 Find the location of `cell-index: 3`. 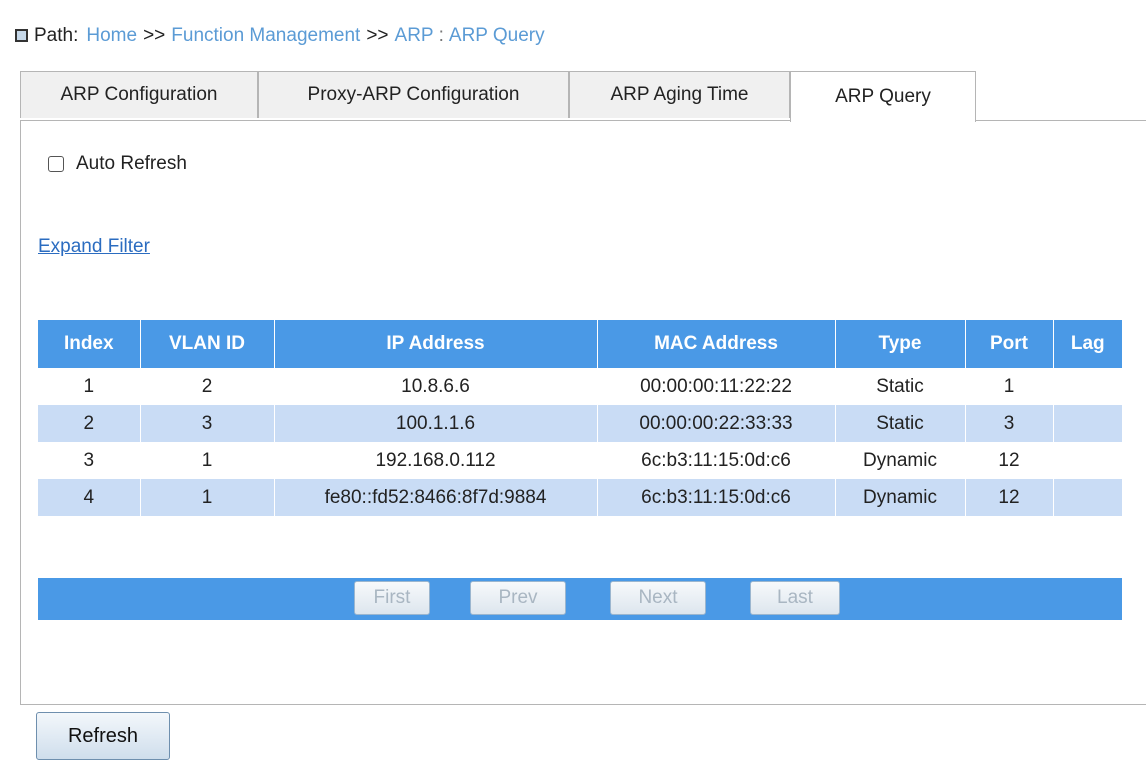

cell-index: 3 is located at coordinates (89, 460).